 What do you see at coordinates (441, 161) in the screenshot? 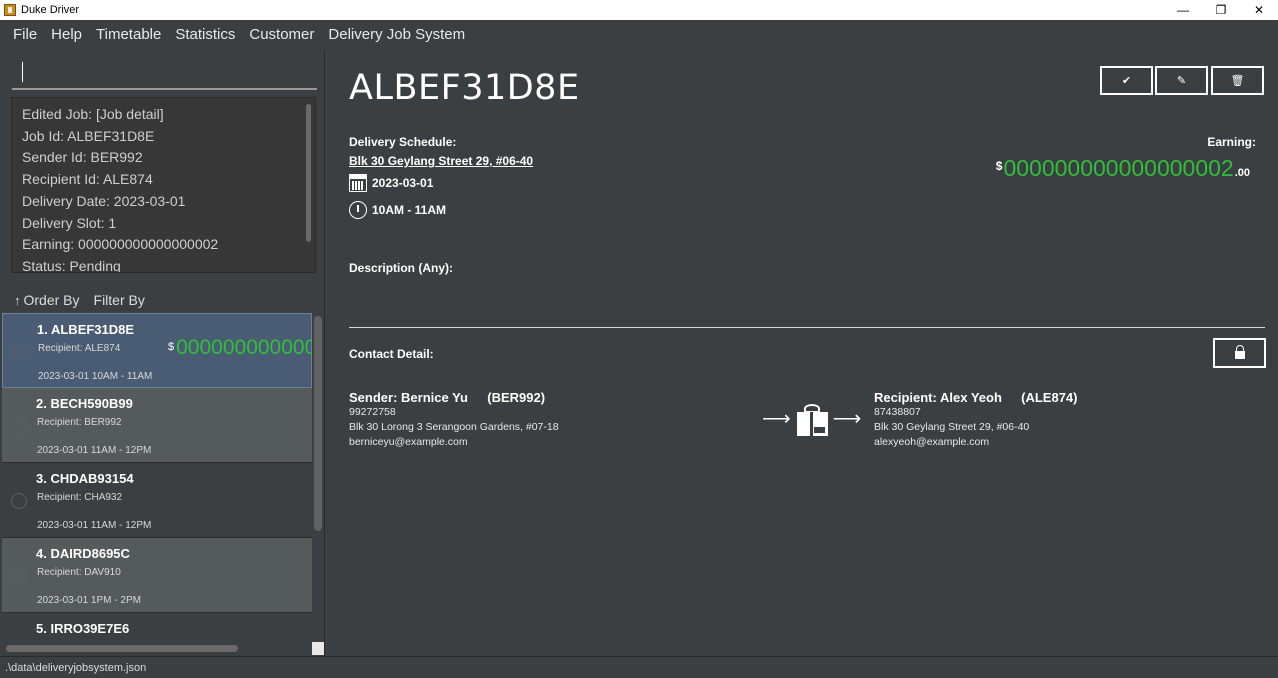
I see `delivery-address-link: Blk 30 Geylang Street 29, #06-40` at bounding box center [441, 161].